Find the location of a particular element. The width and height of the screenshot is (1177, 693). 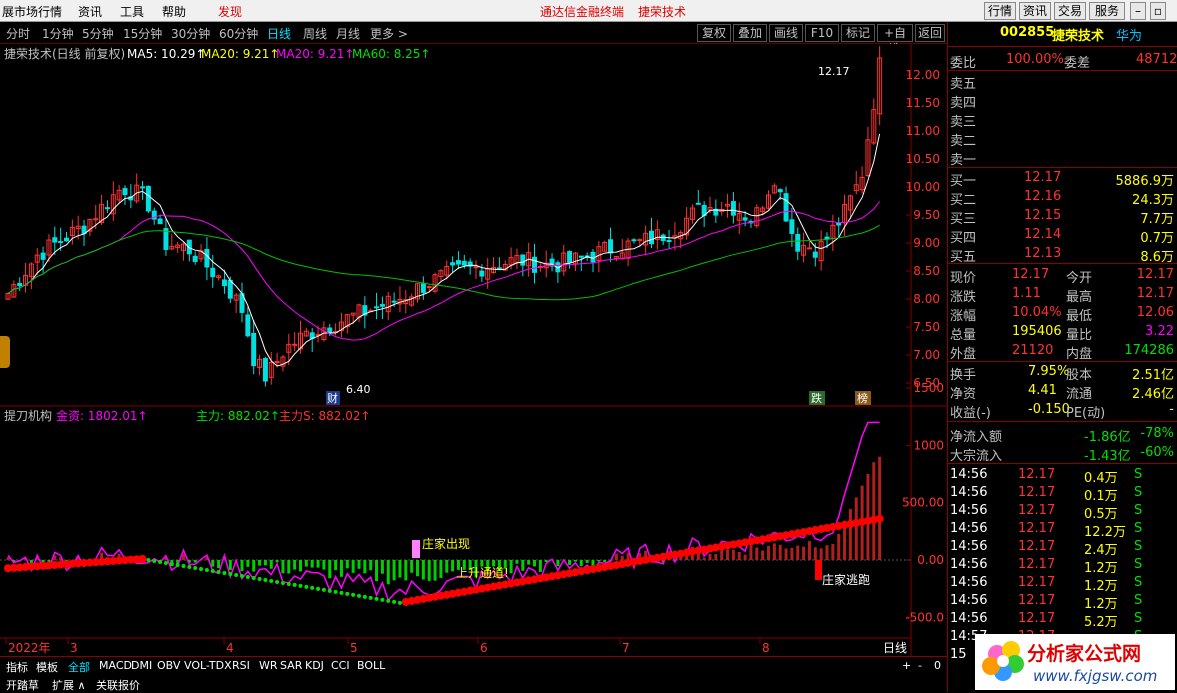

stat-label2: 最高 is located at coordinates (1079, 297).